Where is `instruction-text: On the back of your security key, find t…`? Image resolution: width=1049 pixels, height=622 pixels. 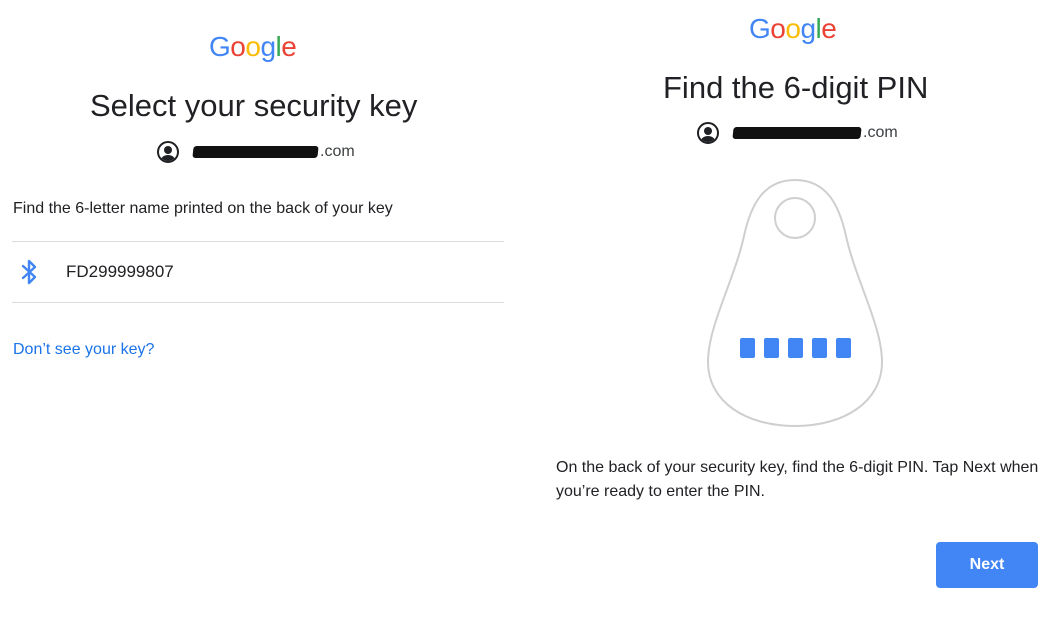 instruction-text: On the back of your security key, find t… is located at coordinates (797, 479).